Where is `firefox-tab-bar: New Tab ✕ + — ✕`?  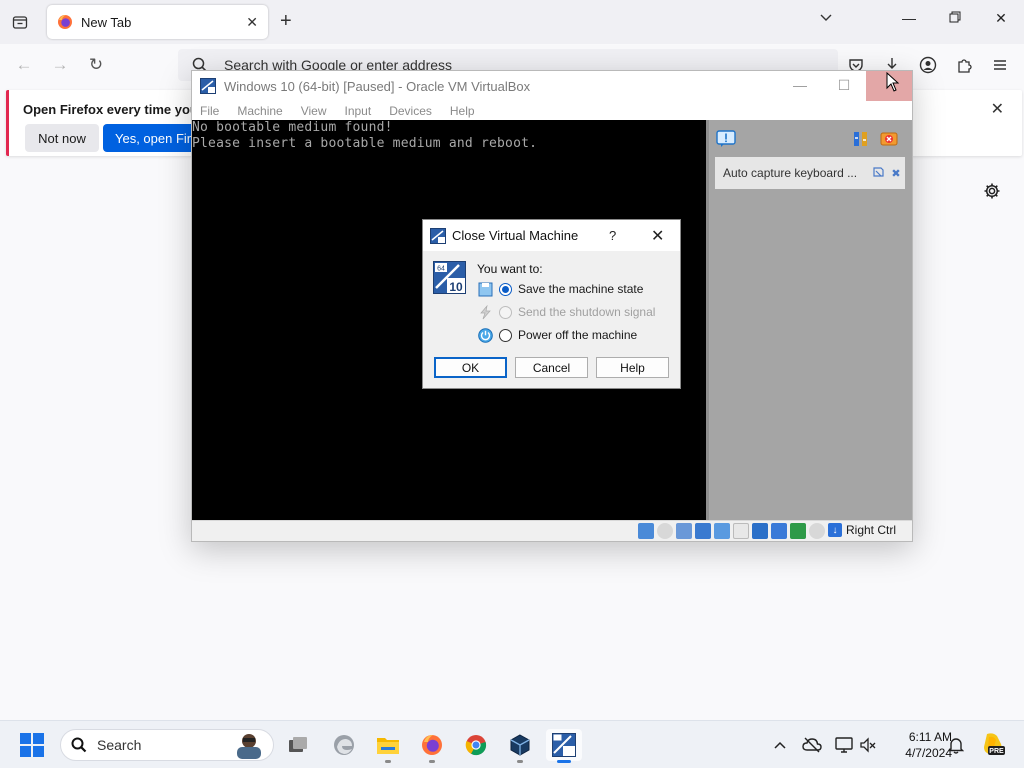 firefox-tab-bar: New Tab ✕ + — ✕ is located at coordinates (512, 22).